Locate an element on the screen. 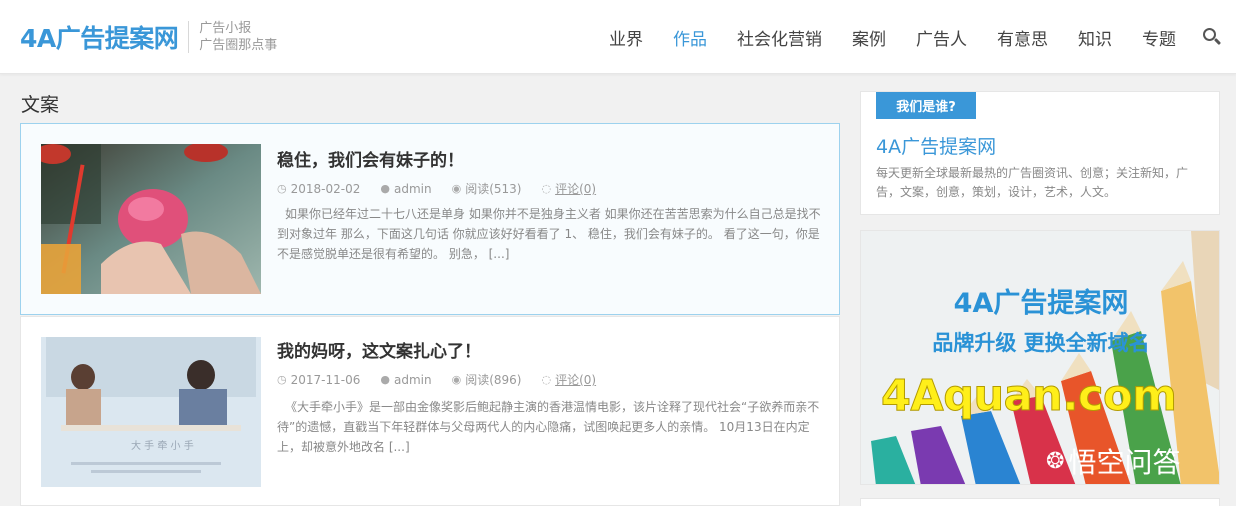  nav-item-social-marketing: 社会化营销 is located at coordinates (779, 37).